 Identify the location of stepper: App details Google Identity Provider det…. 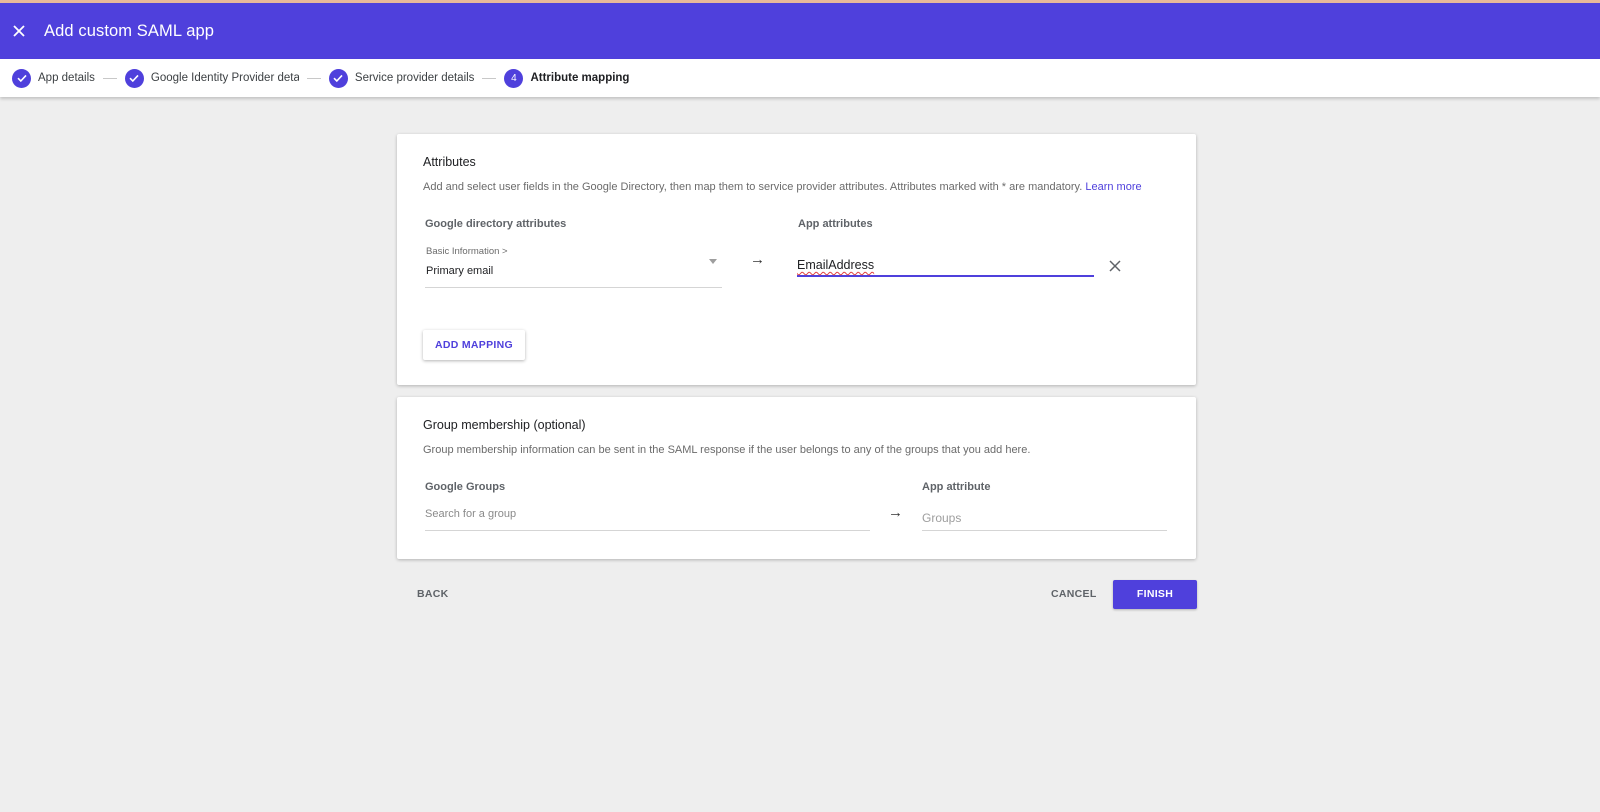
(800, 78).